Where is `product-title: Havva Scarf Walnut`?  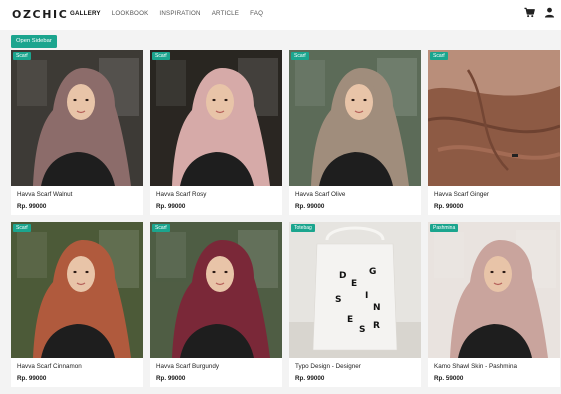
product-title: Havva Scarf Walnut is located at coordinates (44, 194).